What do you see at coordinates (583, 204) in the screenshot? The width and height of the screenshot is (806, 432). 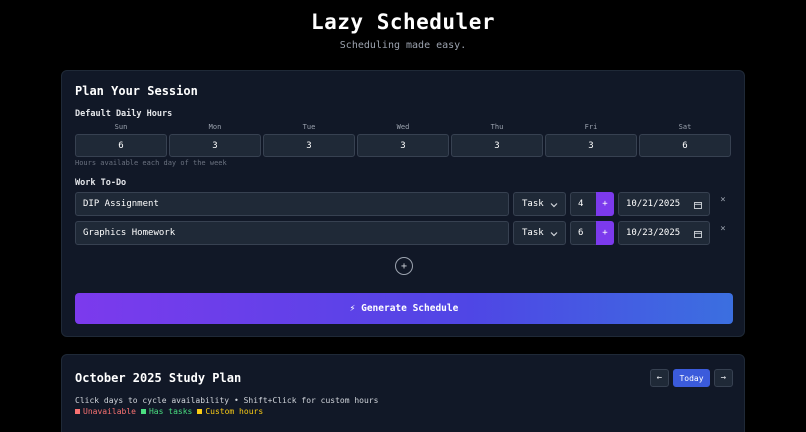 I see `task-hours-input: 4` at bounding box center [583, 204].